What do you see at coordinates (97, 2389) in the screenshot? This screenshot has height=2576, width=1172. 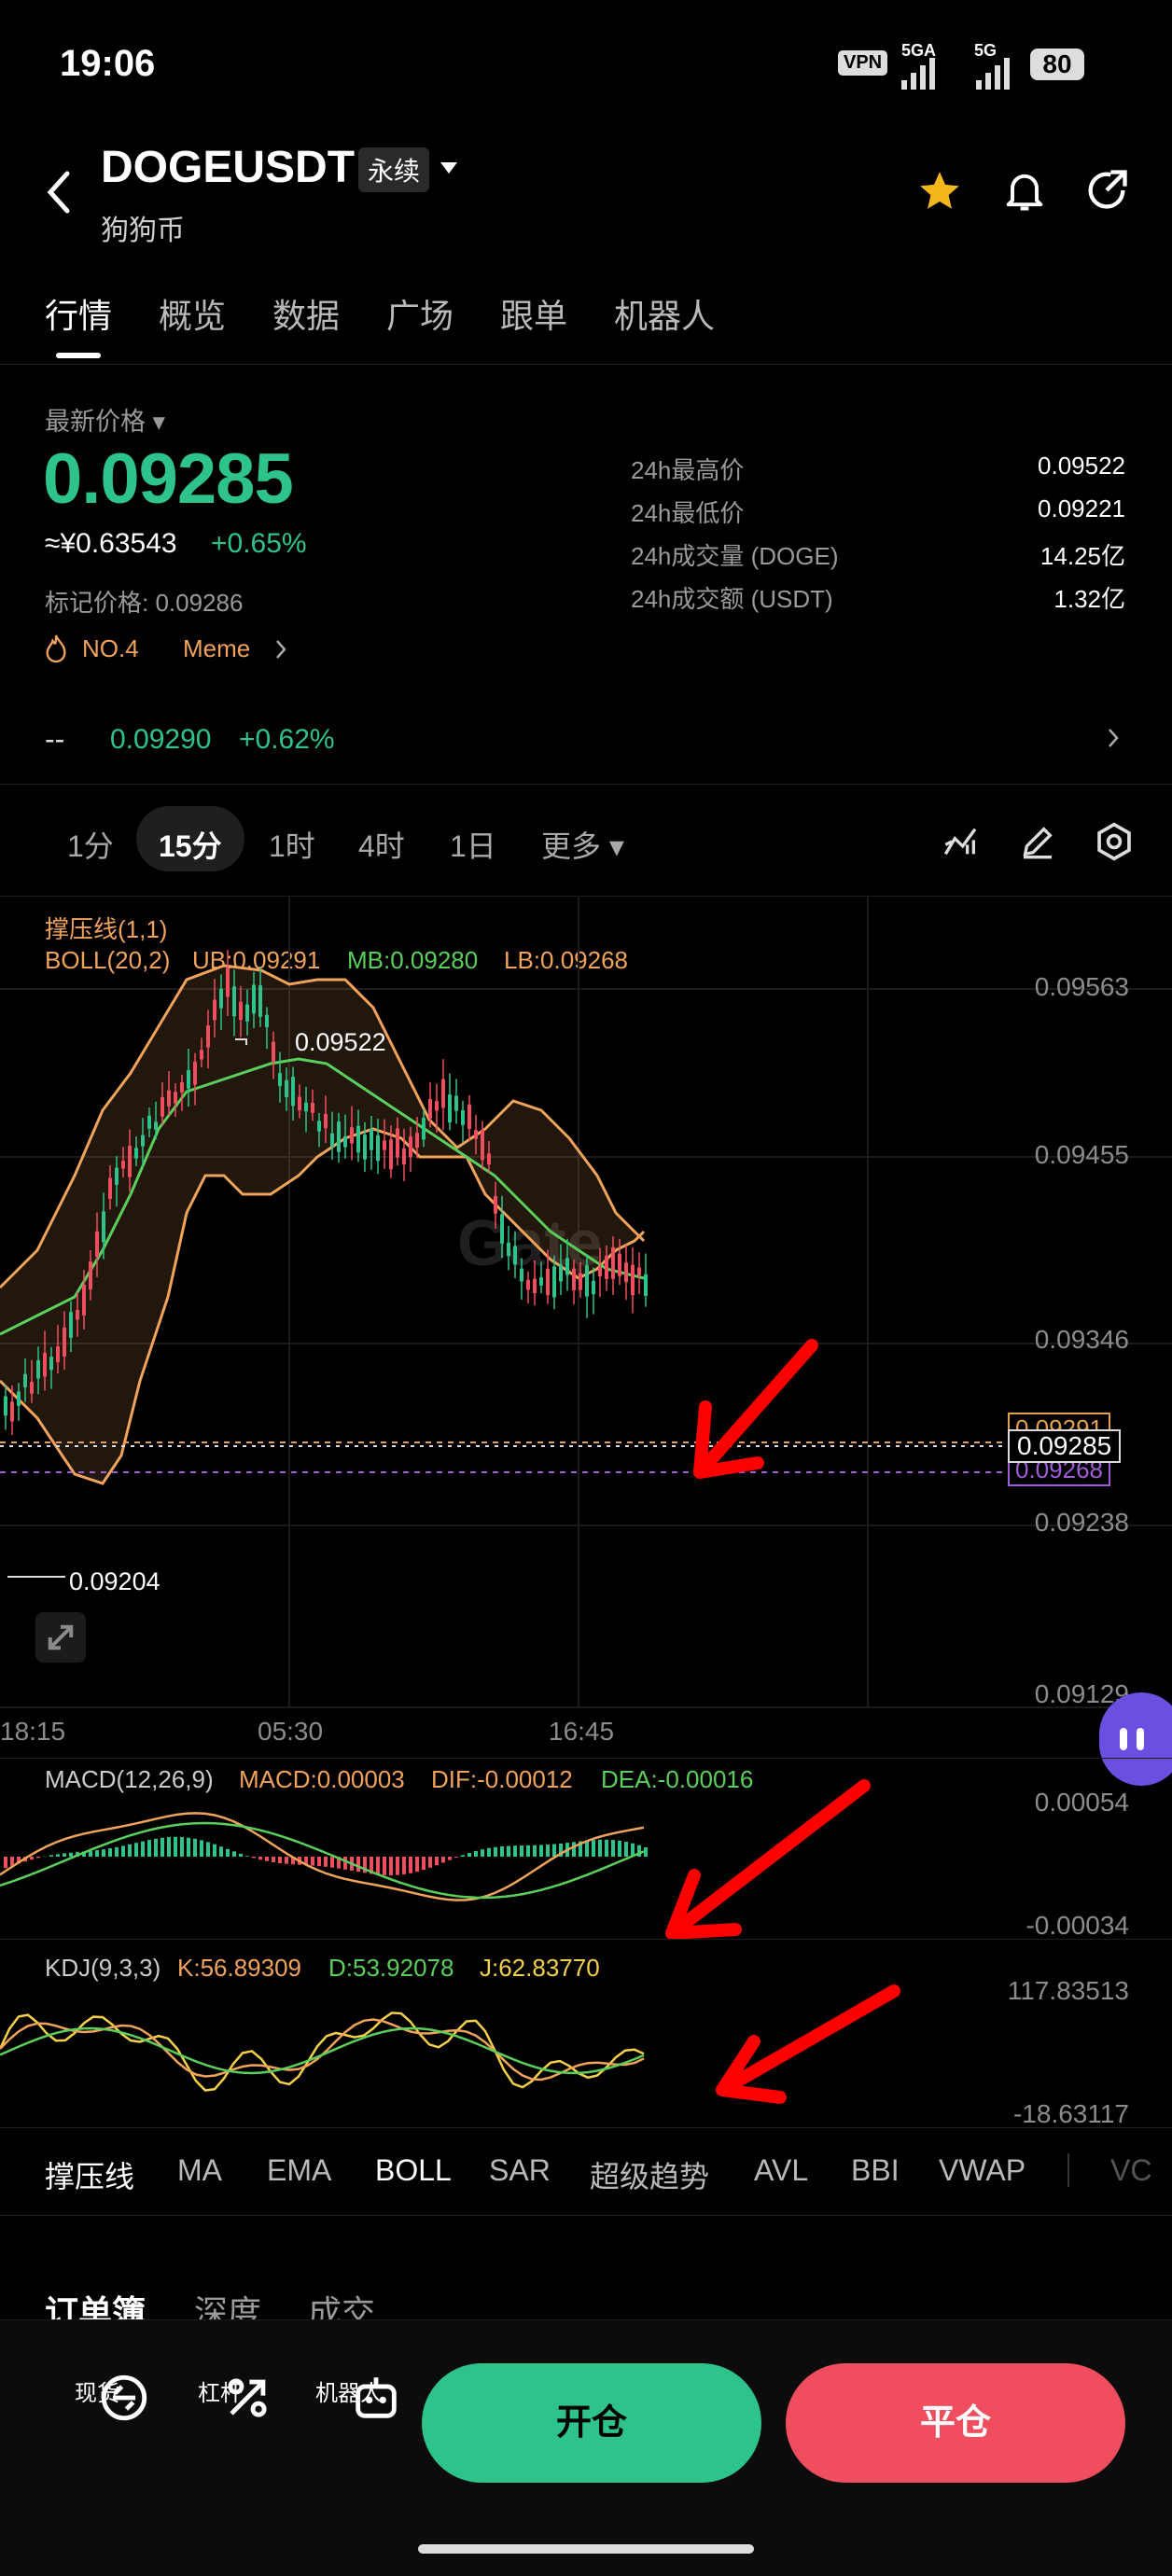 I see `nav-spot: 现货` at bounding box center [97, 2389].